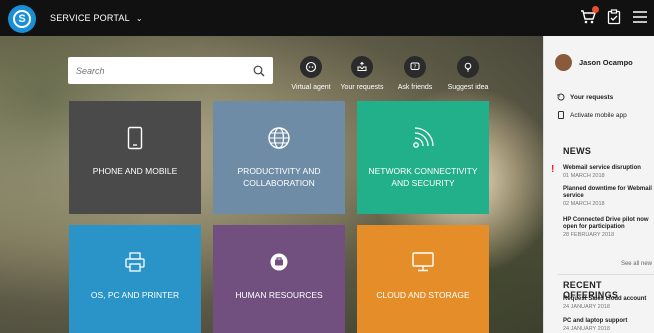  What do you see at coordinates (589, 235) in the screenshot?
I see `news-date: 28 FEBRUARY 2018` at bounding box center [589, 235].